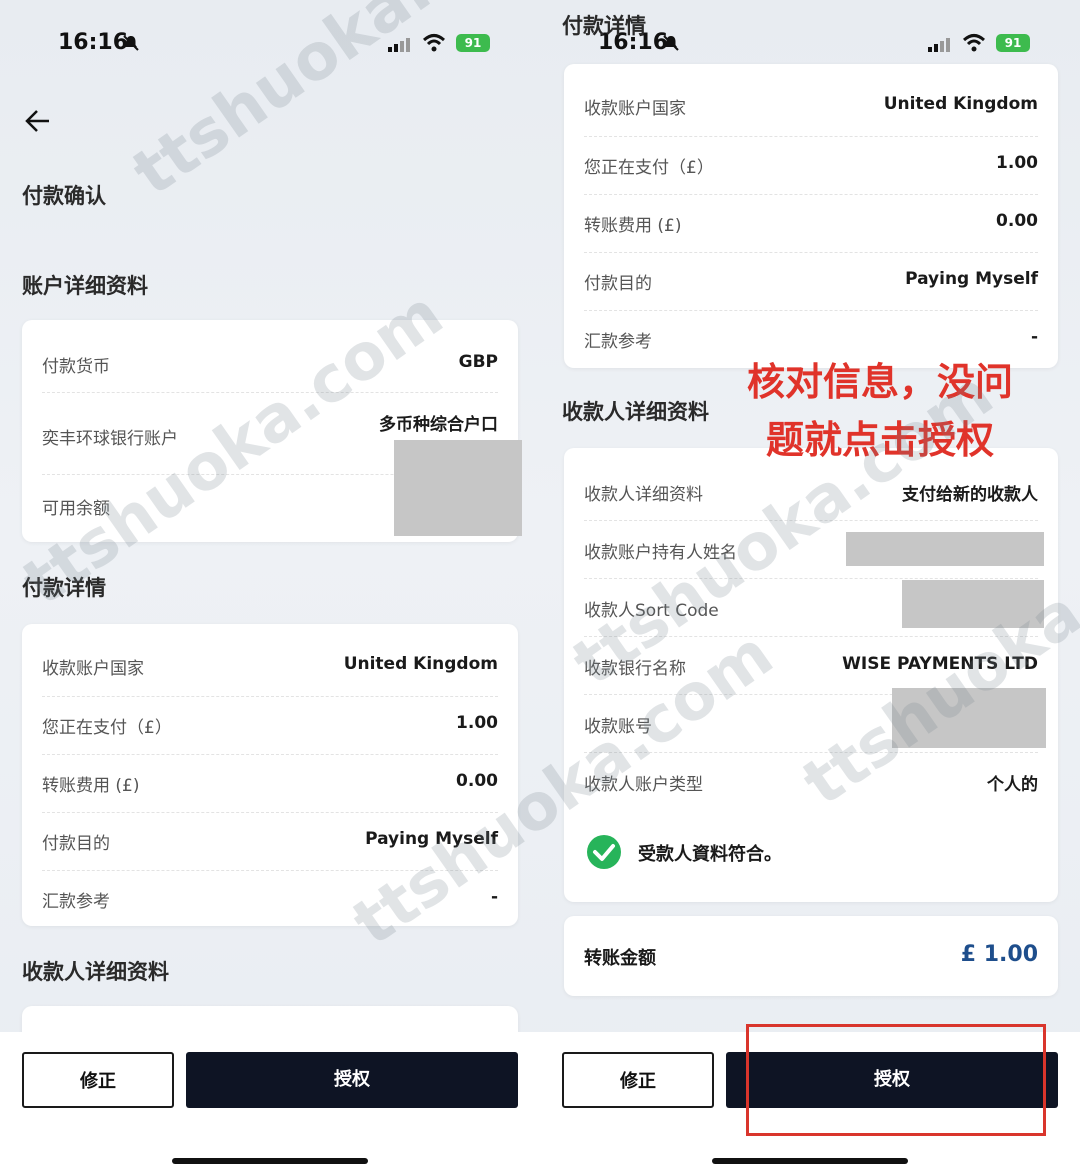  What do you see at coordinates (85, 286) in the screenshot?
I see `account-section-title: 账户详细资料` at bounding box center [85, 286].